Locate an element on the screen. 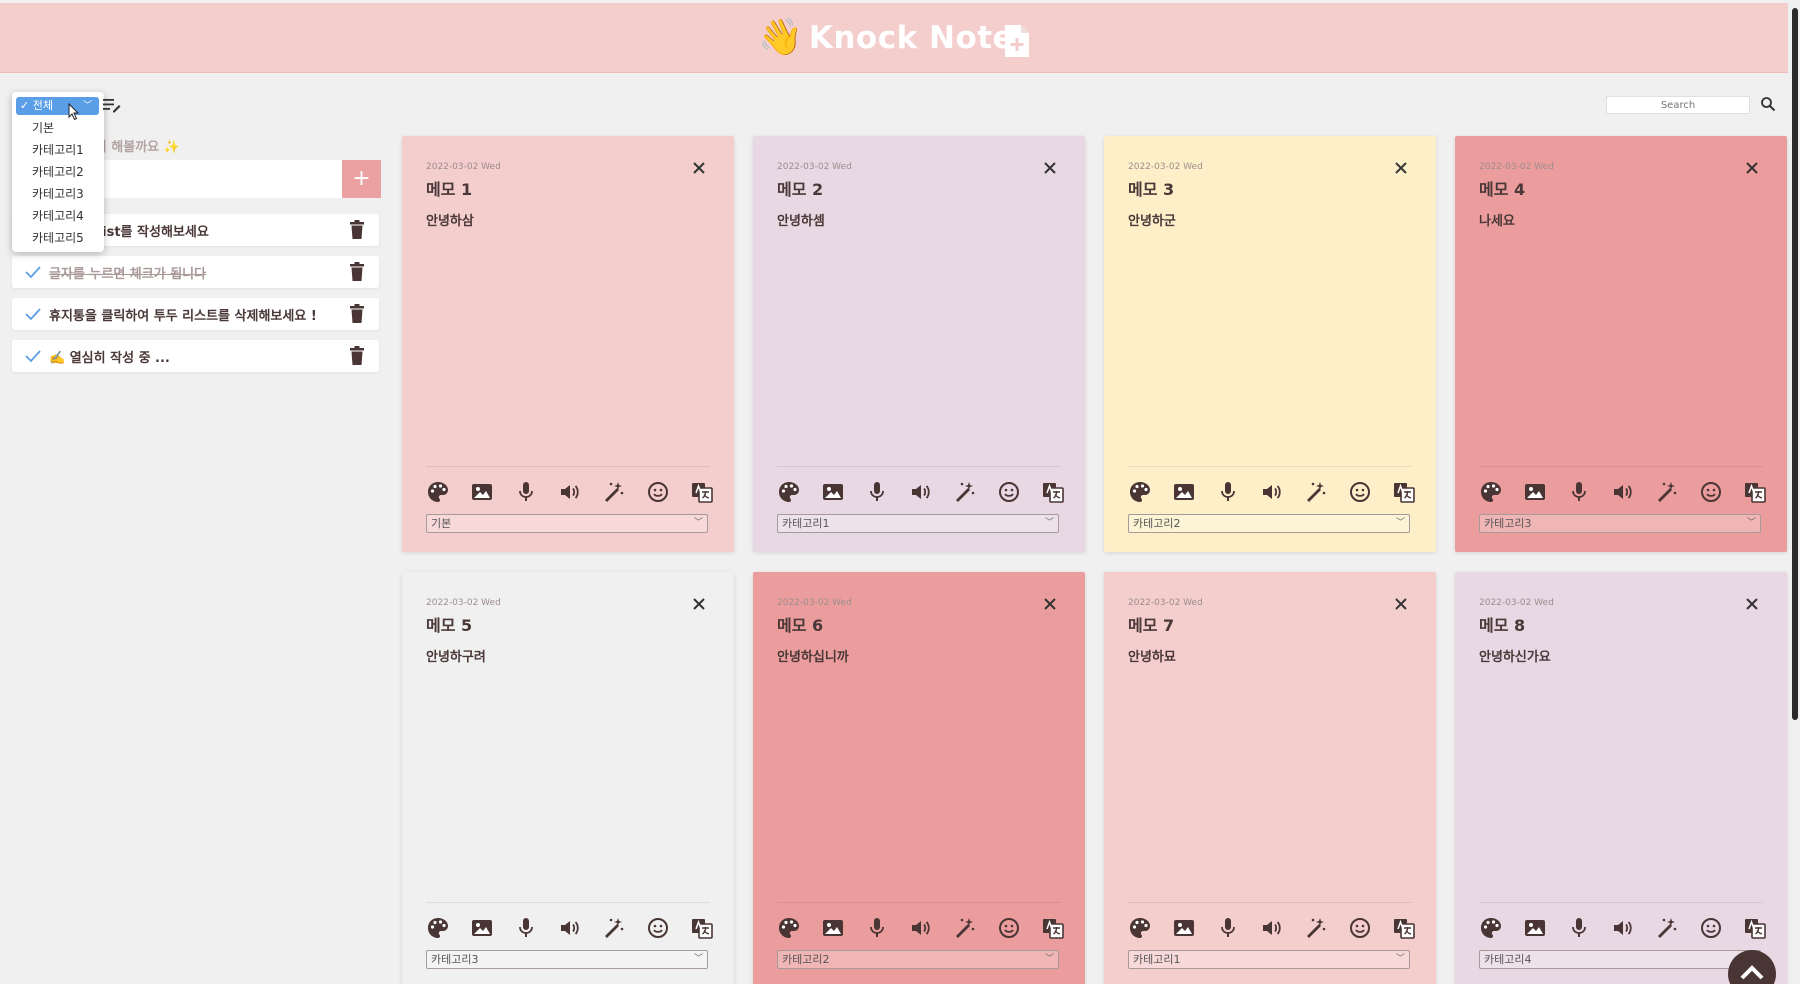 The height and width of the screenshot is (984, 1800). filter-option: 카테고리2 is located at coordinates (58, 171).